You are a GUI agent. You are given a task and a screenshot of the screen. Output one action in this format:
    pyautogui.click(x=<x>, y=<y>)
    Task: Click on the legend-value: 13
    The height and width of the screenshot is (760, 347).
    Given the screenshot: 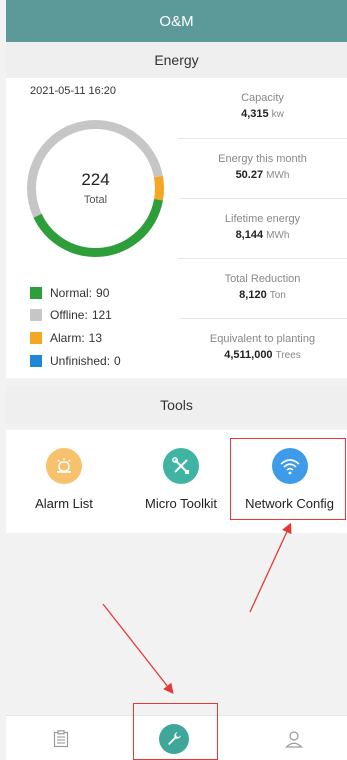 What is the action you would take?
    pyautogui.click(x=95, y=338)
    